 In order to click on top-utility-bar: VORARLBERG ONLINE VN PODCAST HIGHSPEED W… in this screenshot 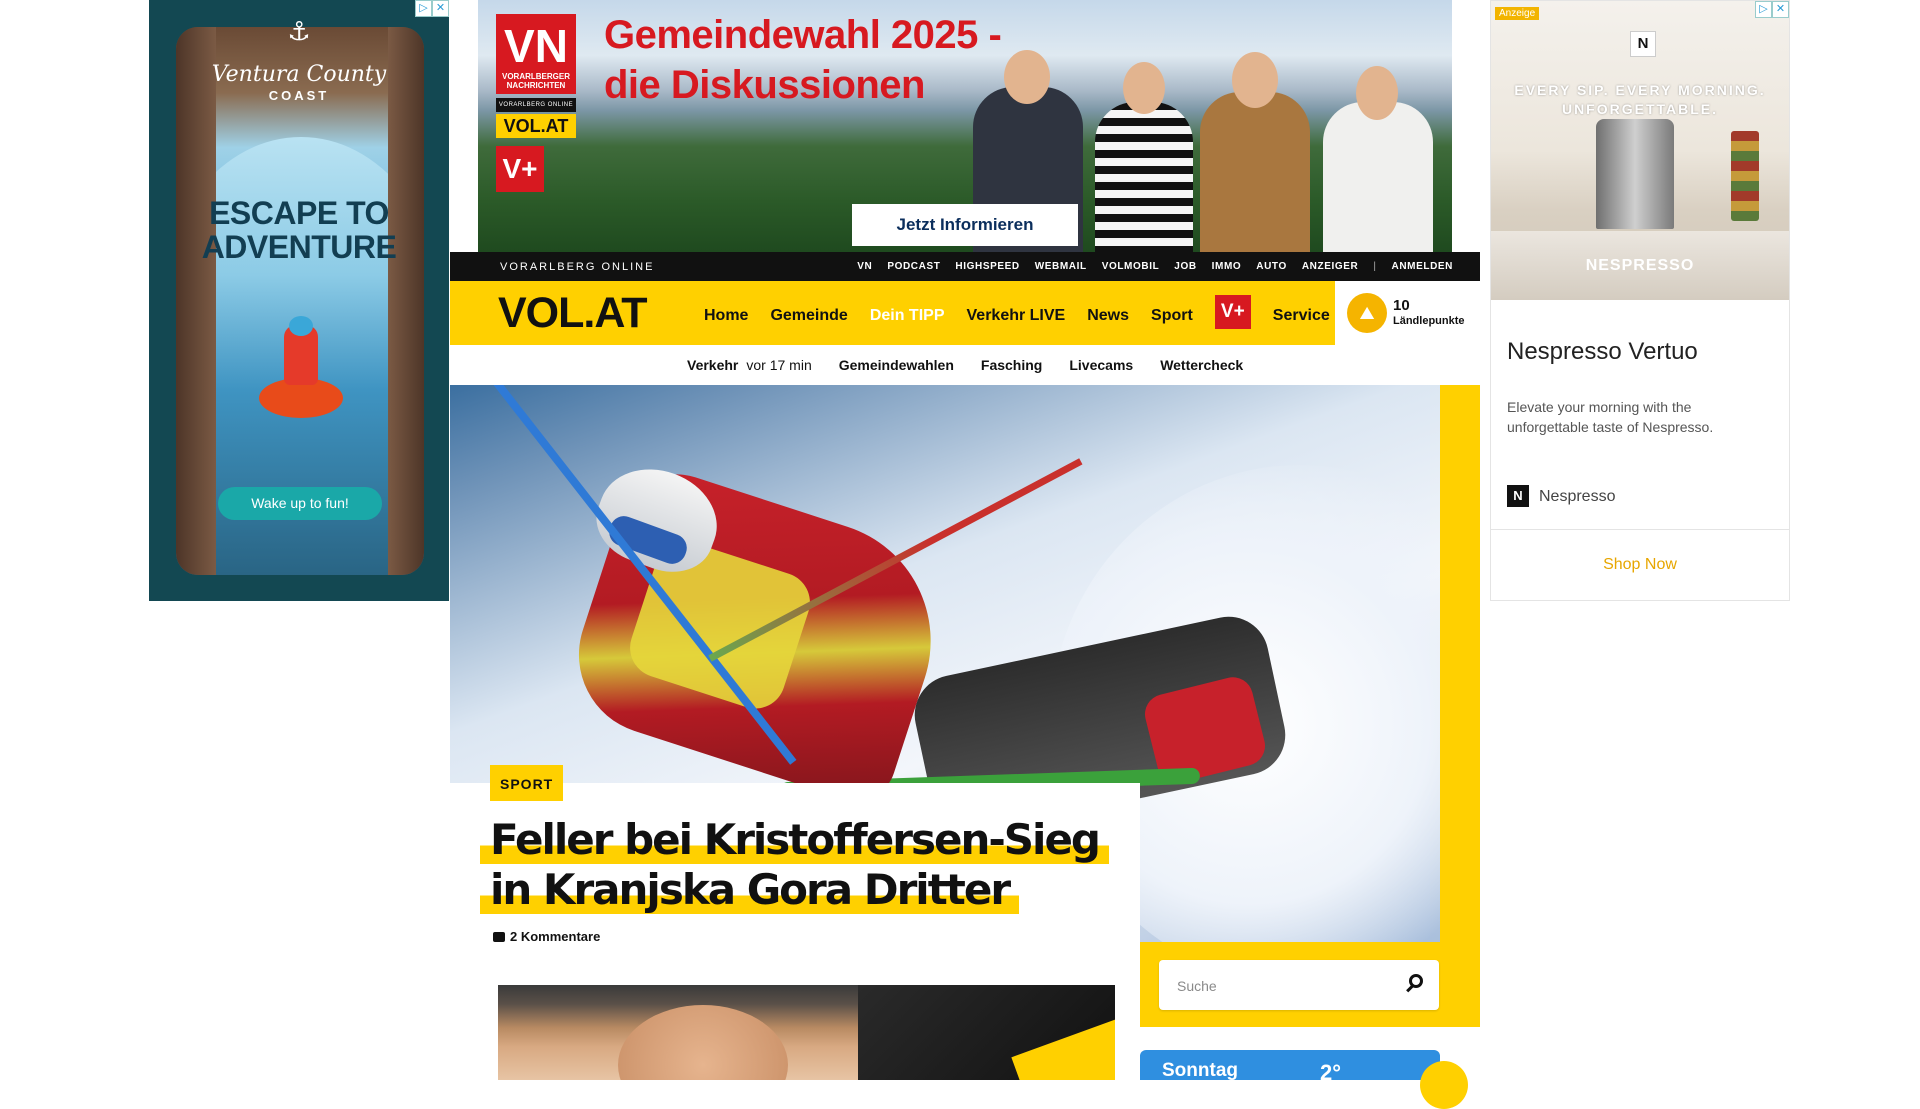, I will do `click(965, 266)`.